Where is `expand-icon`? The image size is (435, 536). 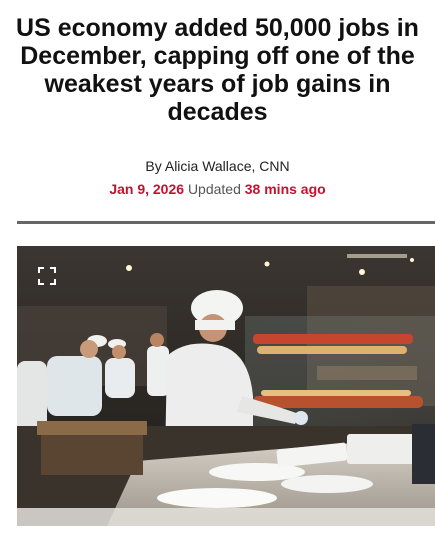
expand-icon is located at coordinates (47, 276).